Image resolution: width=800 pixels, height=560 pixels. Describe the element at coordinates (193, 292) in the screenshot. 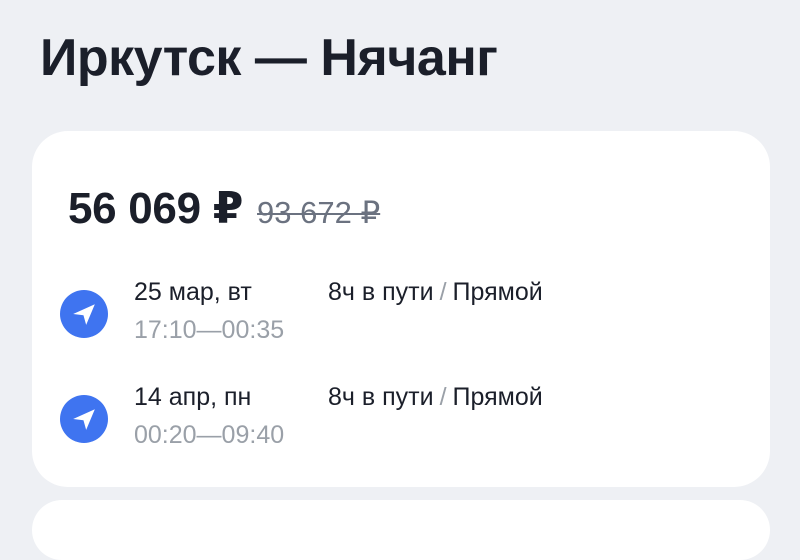

I see `segment-date: 25 мар, вт` at that location.